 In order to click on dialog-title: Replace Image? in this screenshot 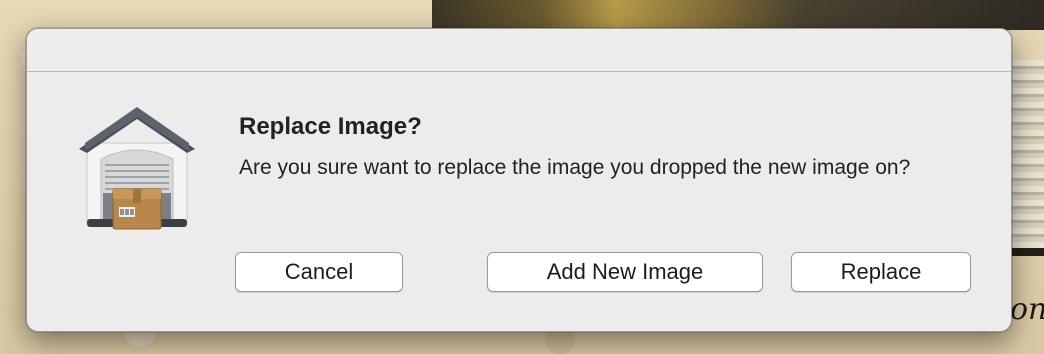, I will do `click(330, 126)`.